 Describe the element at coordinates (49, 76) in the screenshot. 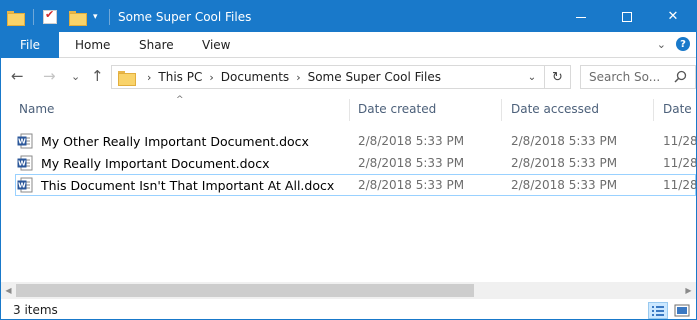

I see `forward-button: →` at that location.